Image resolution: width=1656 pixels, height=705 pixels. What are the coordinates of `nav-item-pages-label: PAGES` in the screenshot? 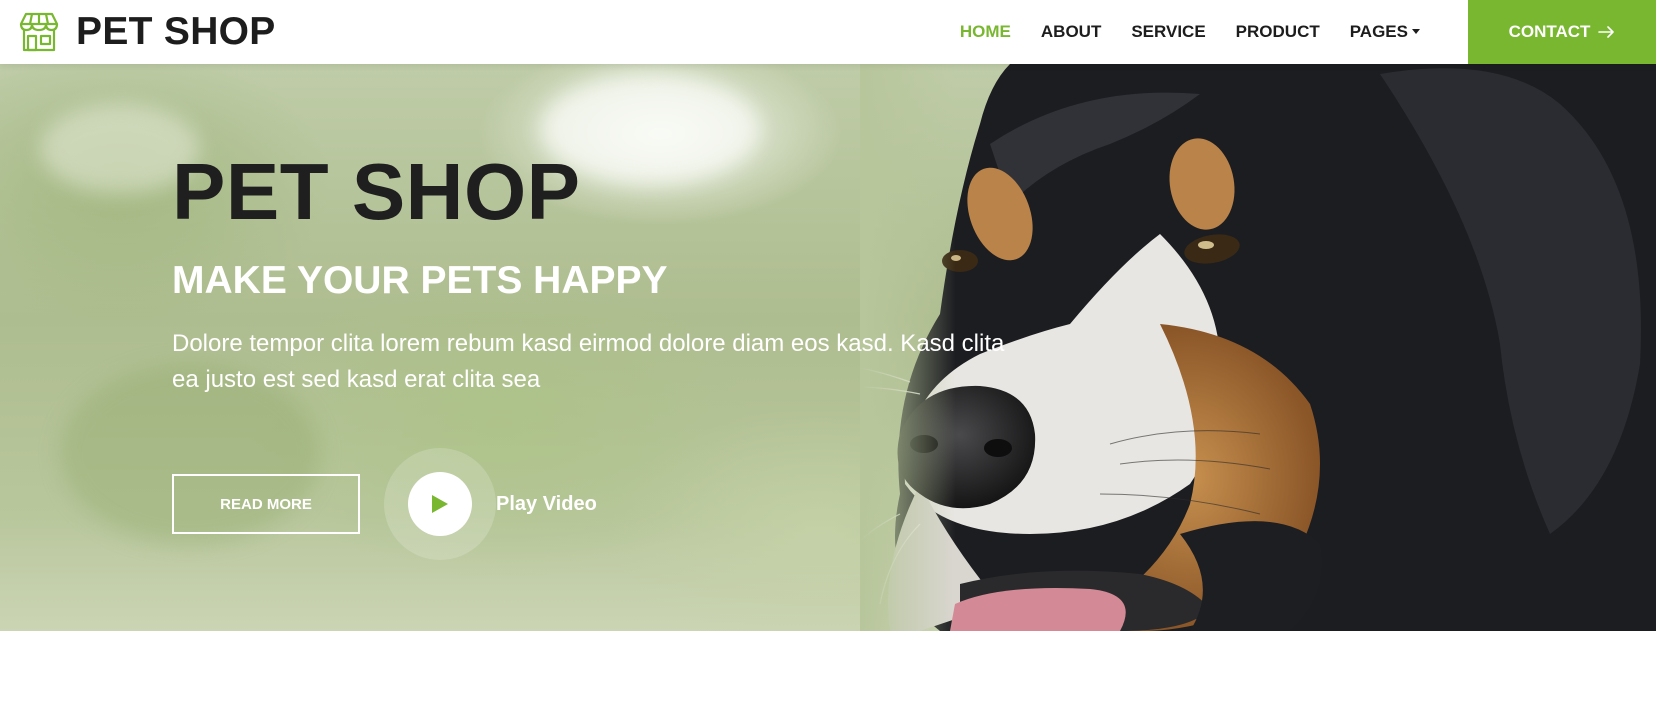 It's located at (1378, 31).